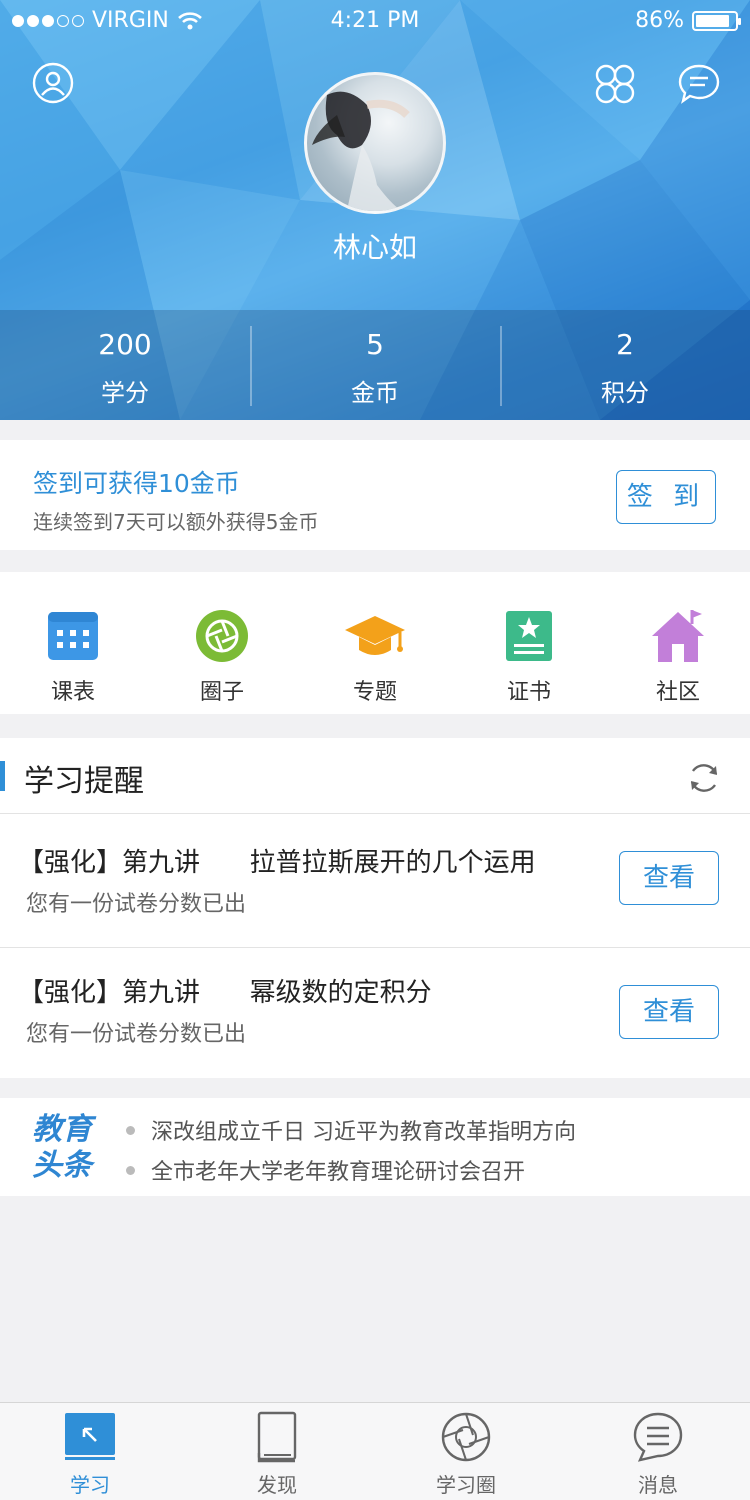  I want to click on menu-item-topics: 专题, so click(375, 639).